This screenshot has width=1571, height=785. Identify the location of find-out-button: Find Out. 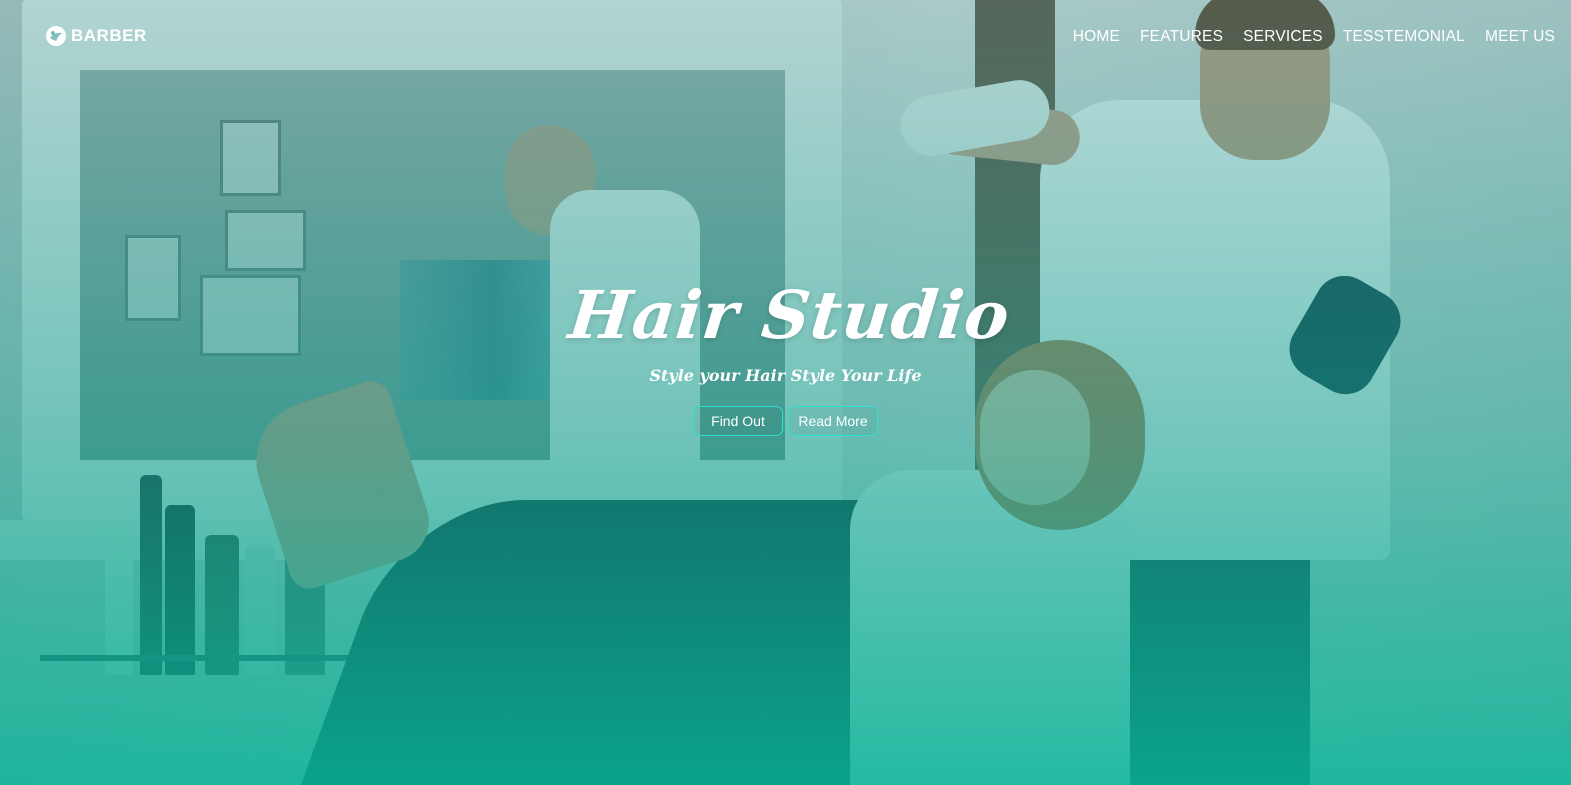
(738, 421).